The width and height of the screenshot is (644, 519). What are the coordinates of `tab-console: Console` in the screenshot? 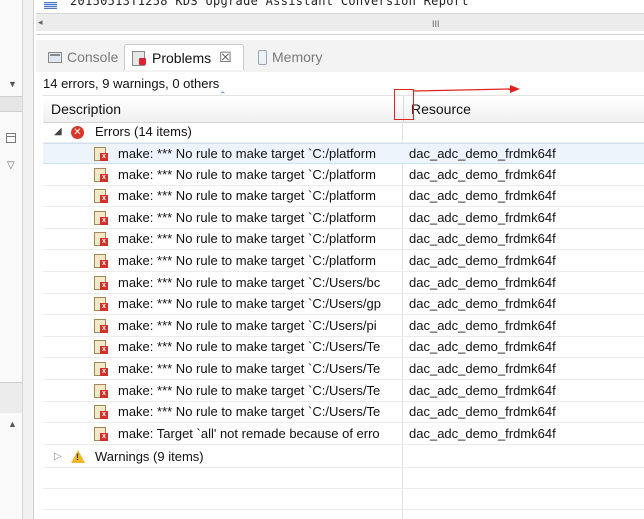 It's located at (83, 57).